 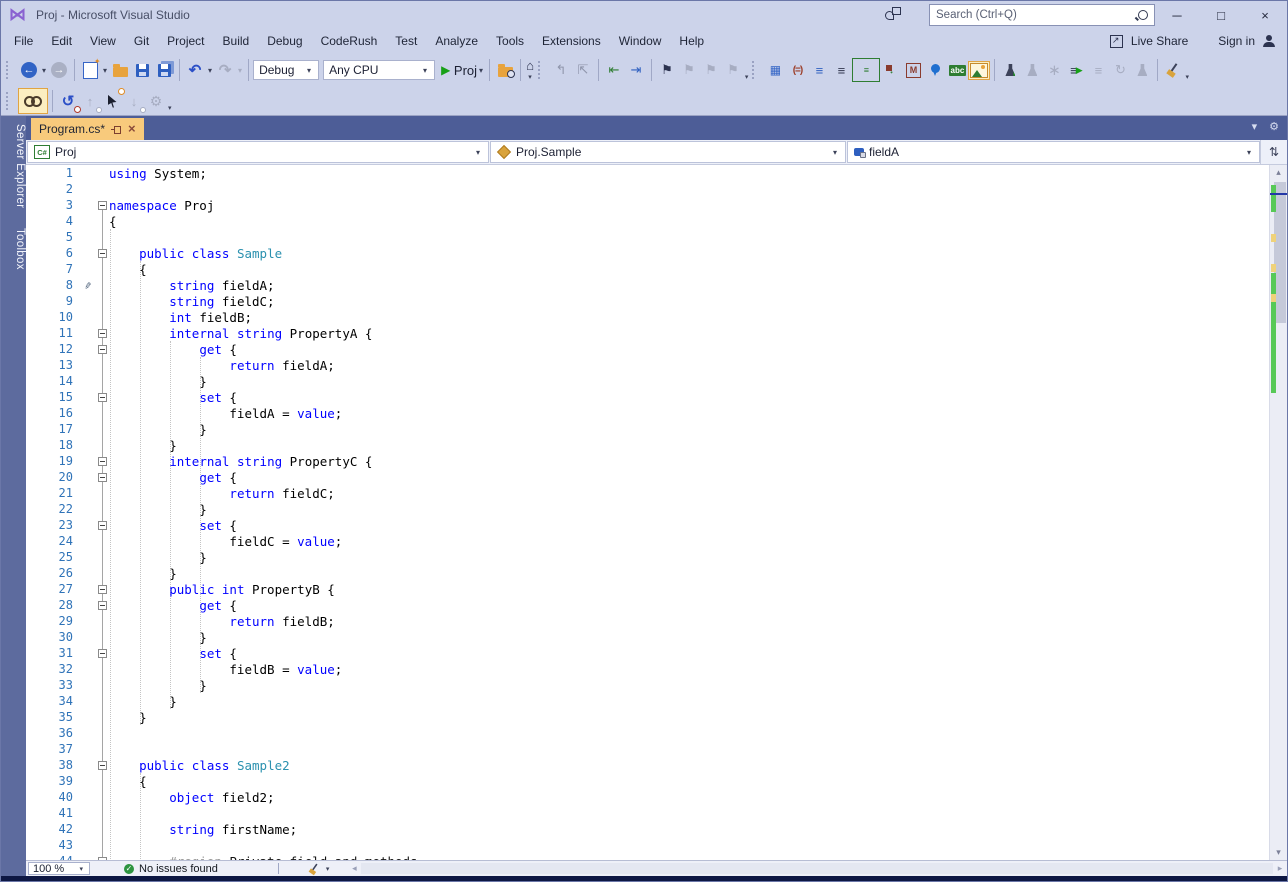 What do you see at coordinates (195, 70) in the screenshot?
I see `undo-button: ↶` at bounding box center [195, 70].